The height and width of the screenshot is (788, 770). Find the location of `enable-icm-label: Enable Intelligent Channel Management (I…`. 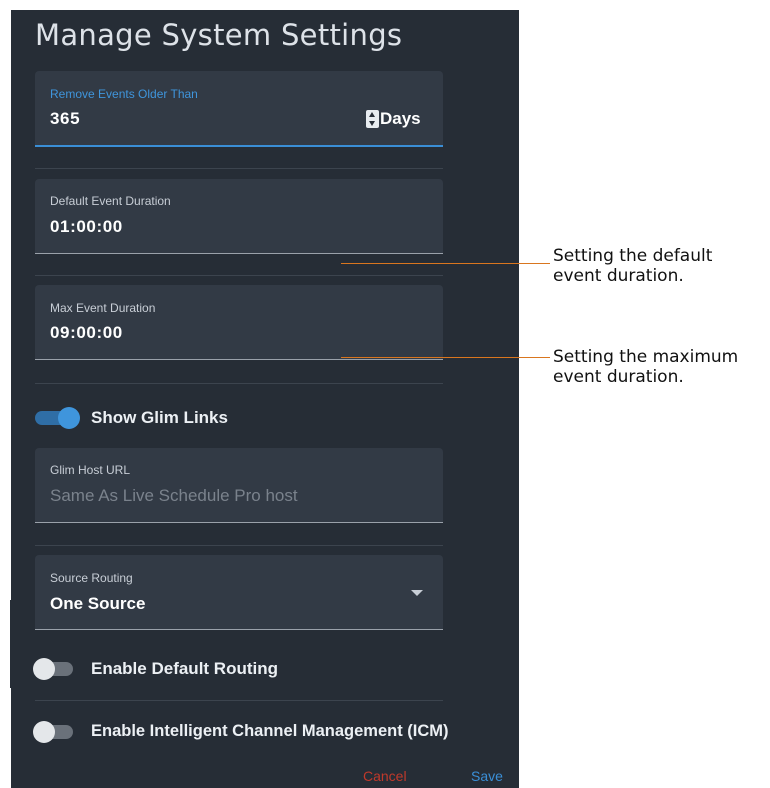

enable-icm-label: Enable Intelligent Channel Management (I… is located at coordinates (270, 731).